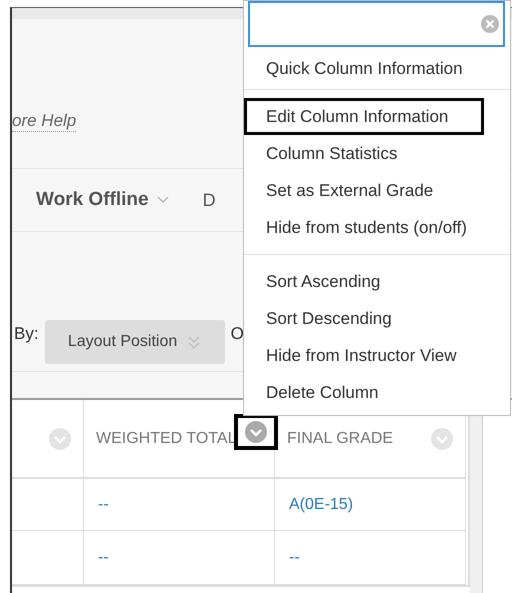 The image size is (512, 593). What do you see at coordinates (44, 121) in the screenshot?
I see `more-help-link: ore Help` at bounding box center [44, 121].